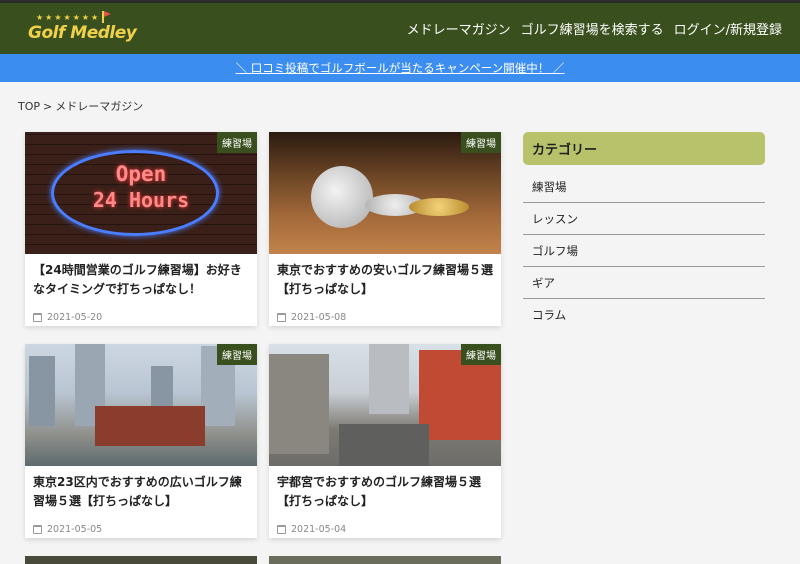 This screenshot has width=800, height=564. I want to click on campaign-banner: ＼ 口コミ投稿でゴルフボールが当たるキャンペーン開催中！ ／, so click(400, 68).